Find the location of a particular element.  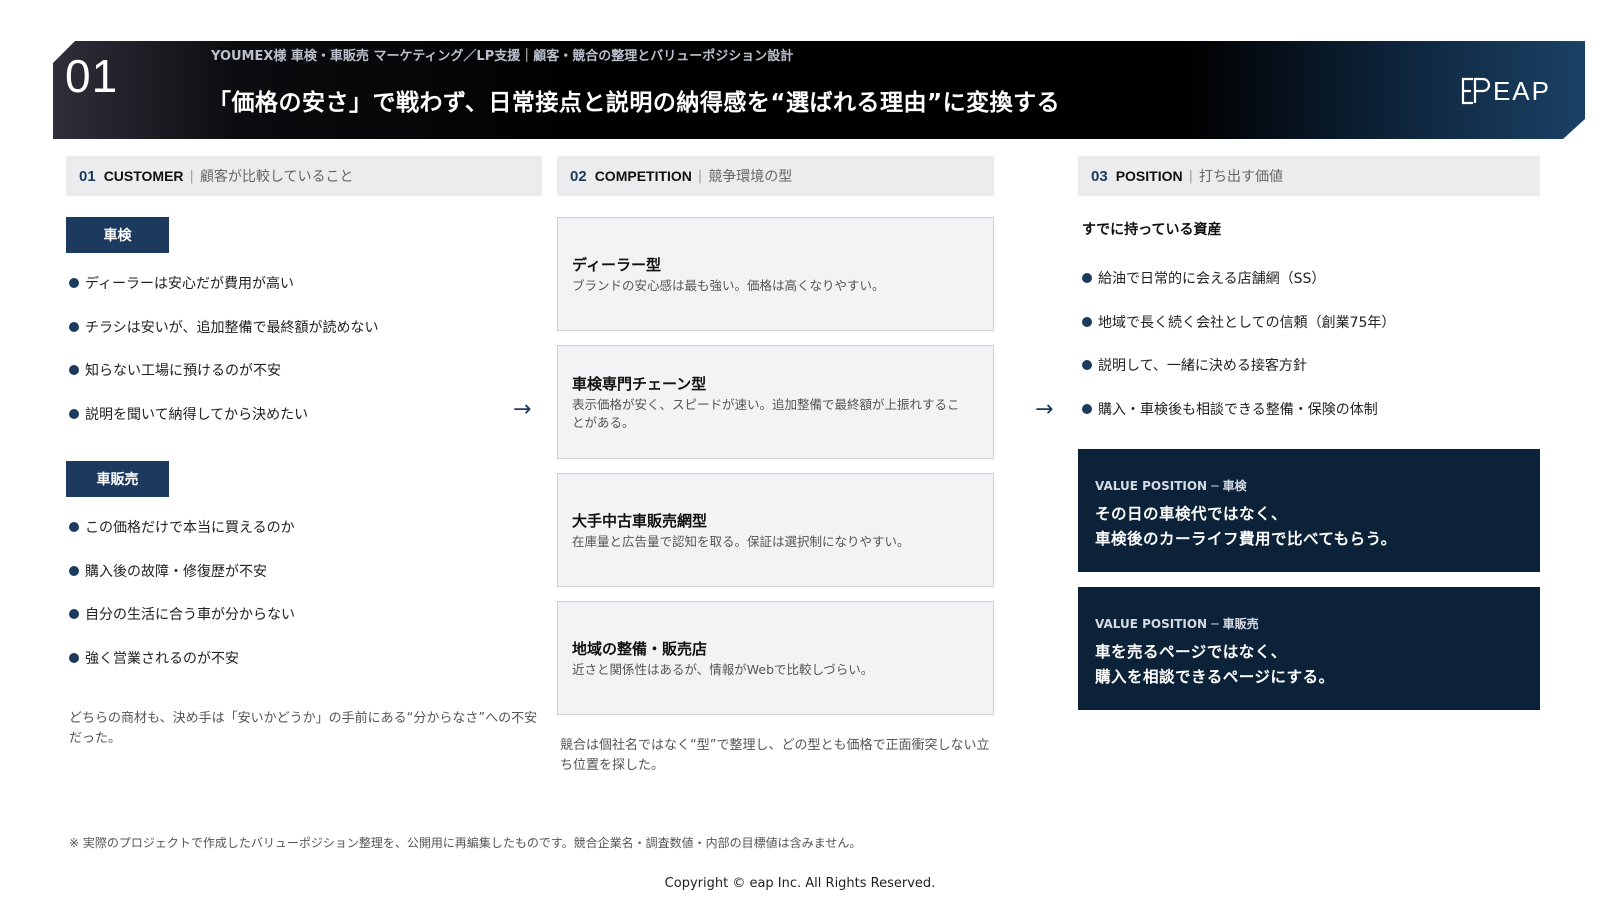

card-description: 近さと関係性はあるが、情報がWebで比較しづらい。 is located at coordinates (723, 669).